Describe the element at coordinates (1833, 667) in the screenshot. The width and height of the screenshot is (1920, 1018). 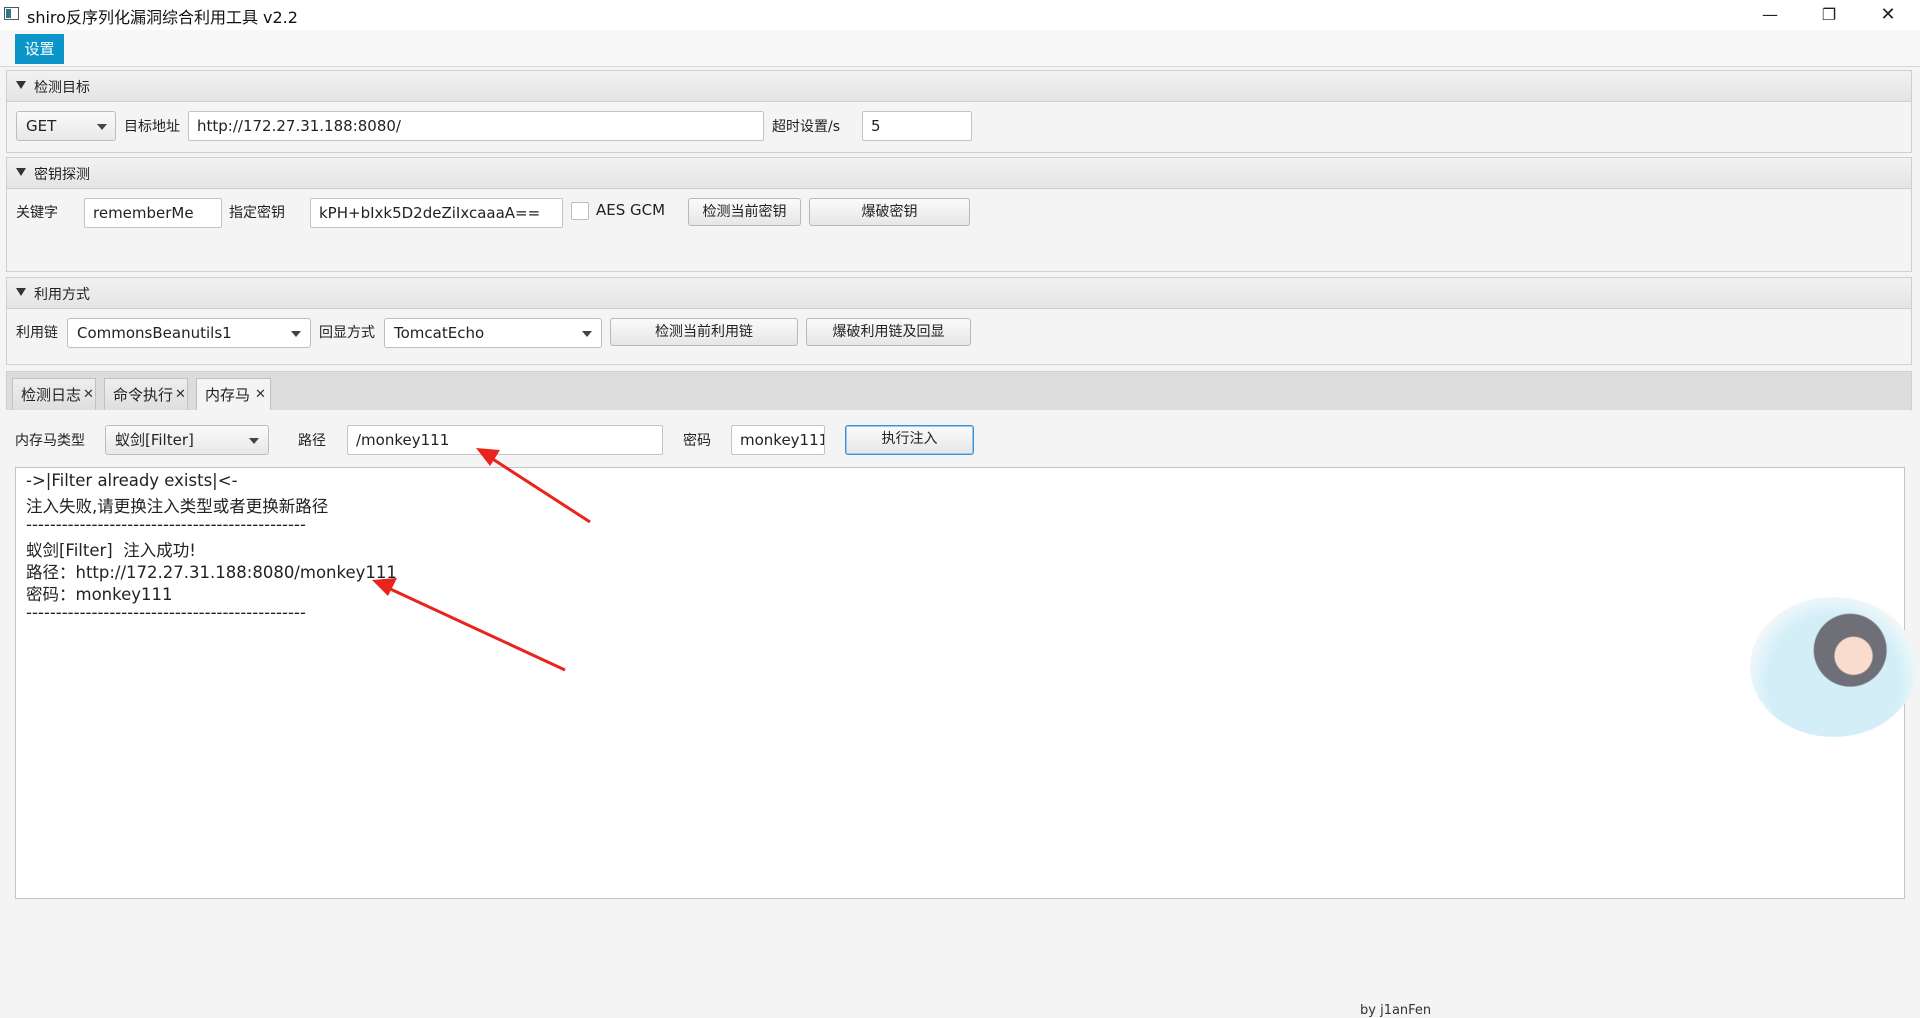
I see `mascot-avatar-icon` at that location.